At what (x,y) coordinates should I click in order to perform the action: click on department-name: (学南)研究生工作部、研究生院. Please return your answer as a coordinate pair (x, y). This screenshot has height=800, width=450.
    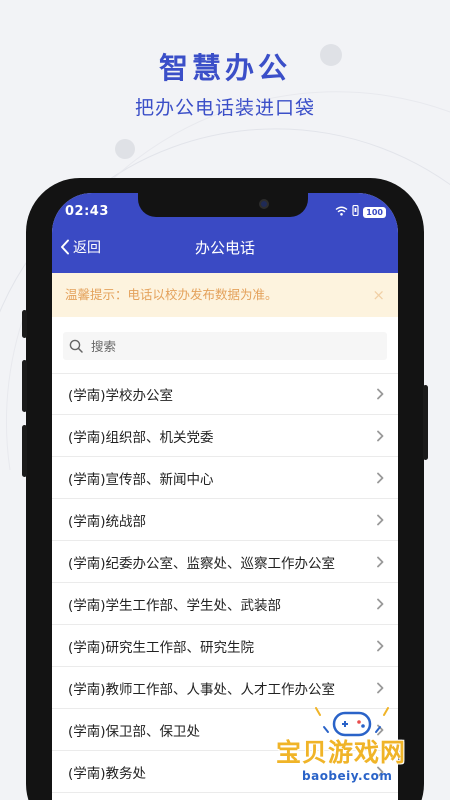
    Looking at the image, I should click on (161, 647).